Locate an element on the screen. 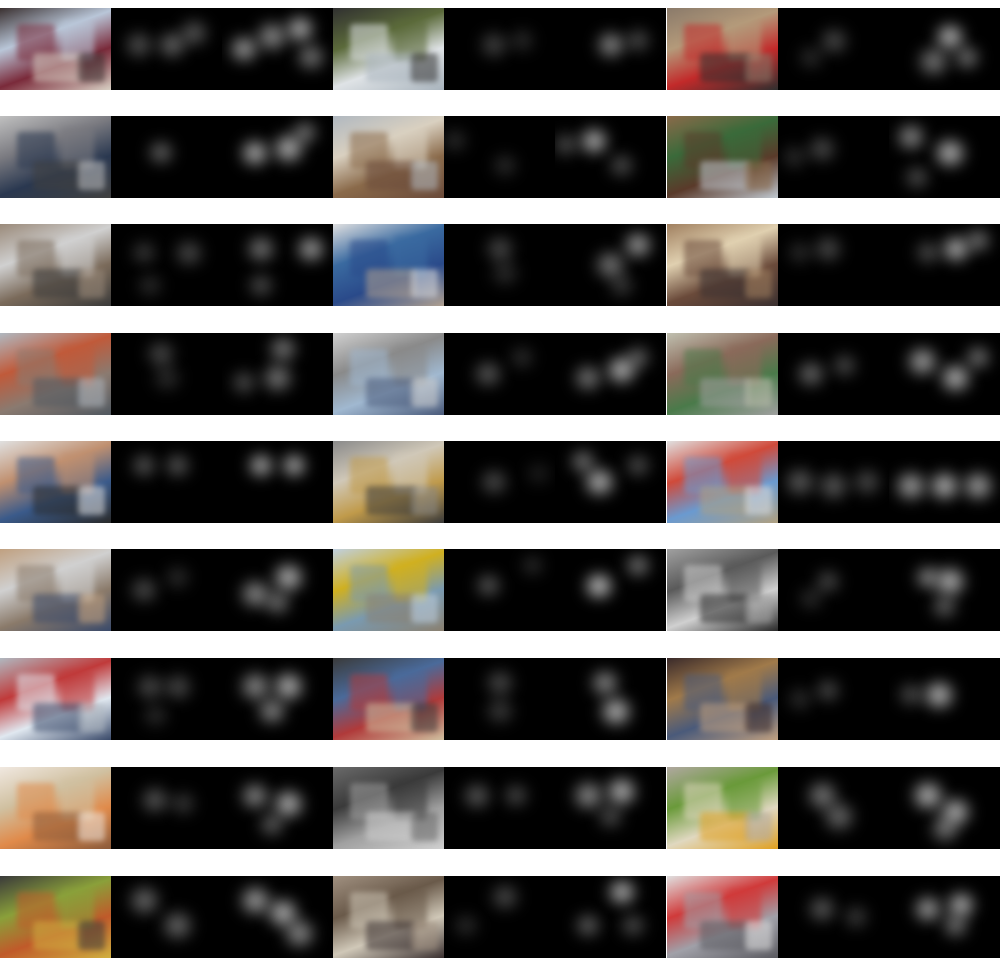 This screenshot has width=1000, height=966. image-triplet-kitchen-person is located at coordinates (499, 157).